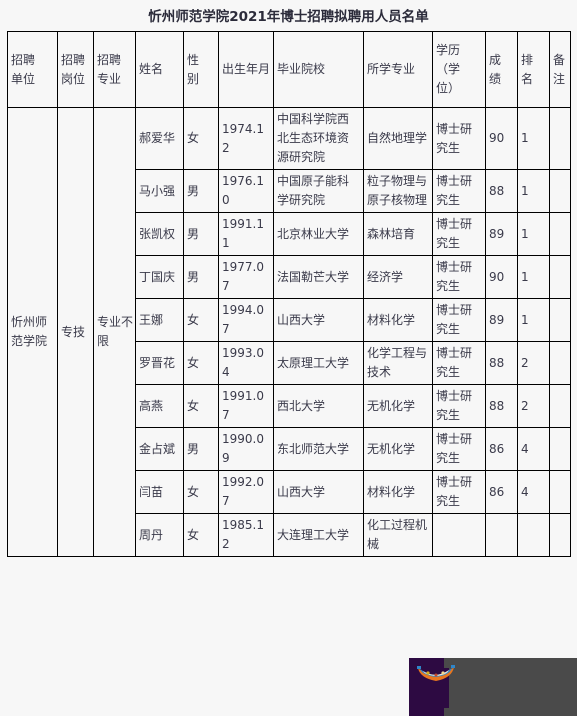 The height and width of the screenshot is (716, 577). I want to click on cell-birth: 1976.10, so click(246, 191).